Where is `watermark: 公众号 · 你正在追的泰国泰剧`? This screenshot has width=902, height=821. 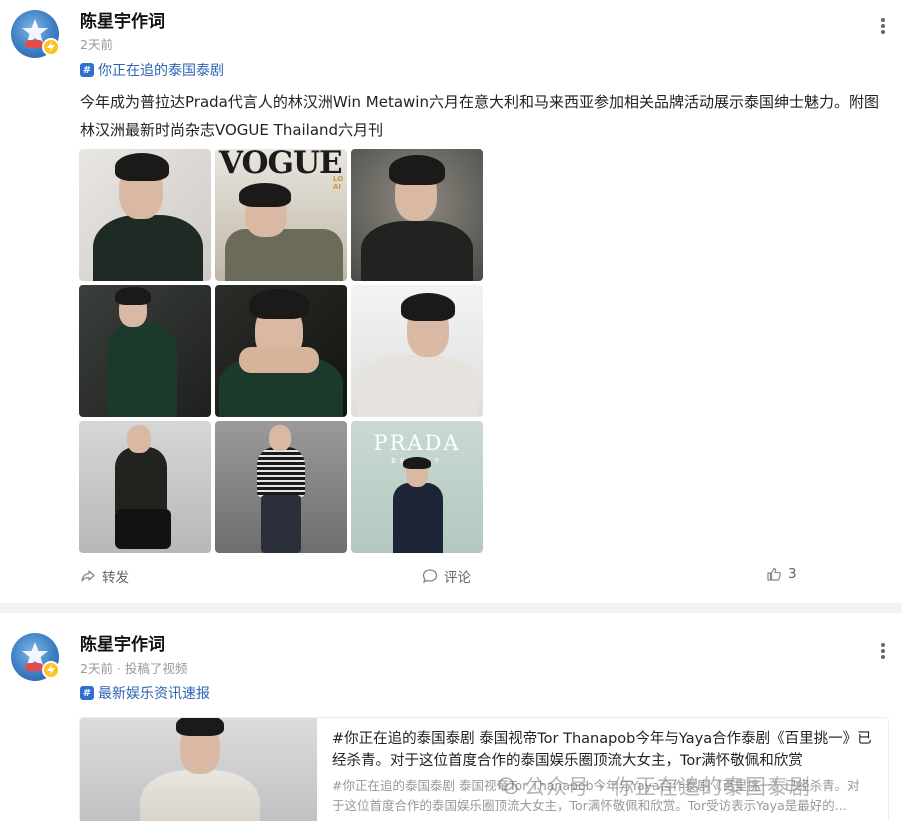
watermark: 公众号 · 你正在追的泰国泰剧 is located at coordinates (654, 786).